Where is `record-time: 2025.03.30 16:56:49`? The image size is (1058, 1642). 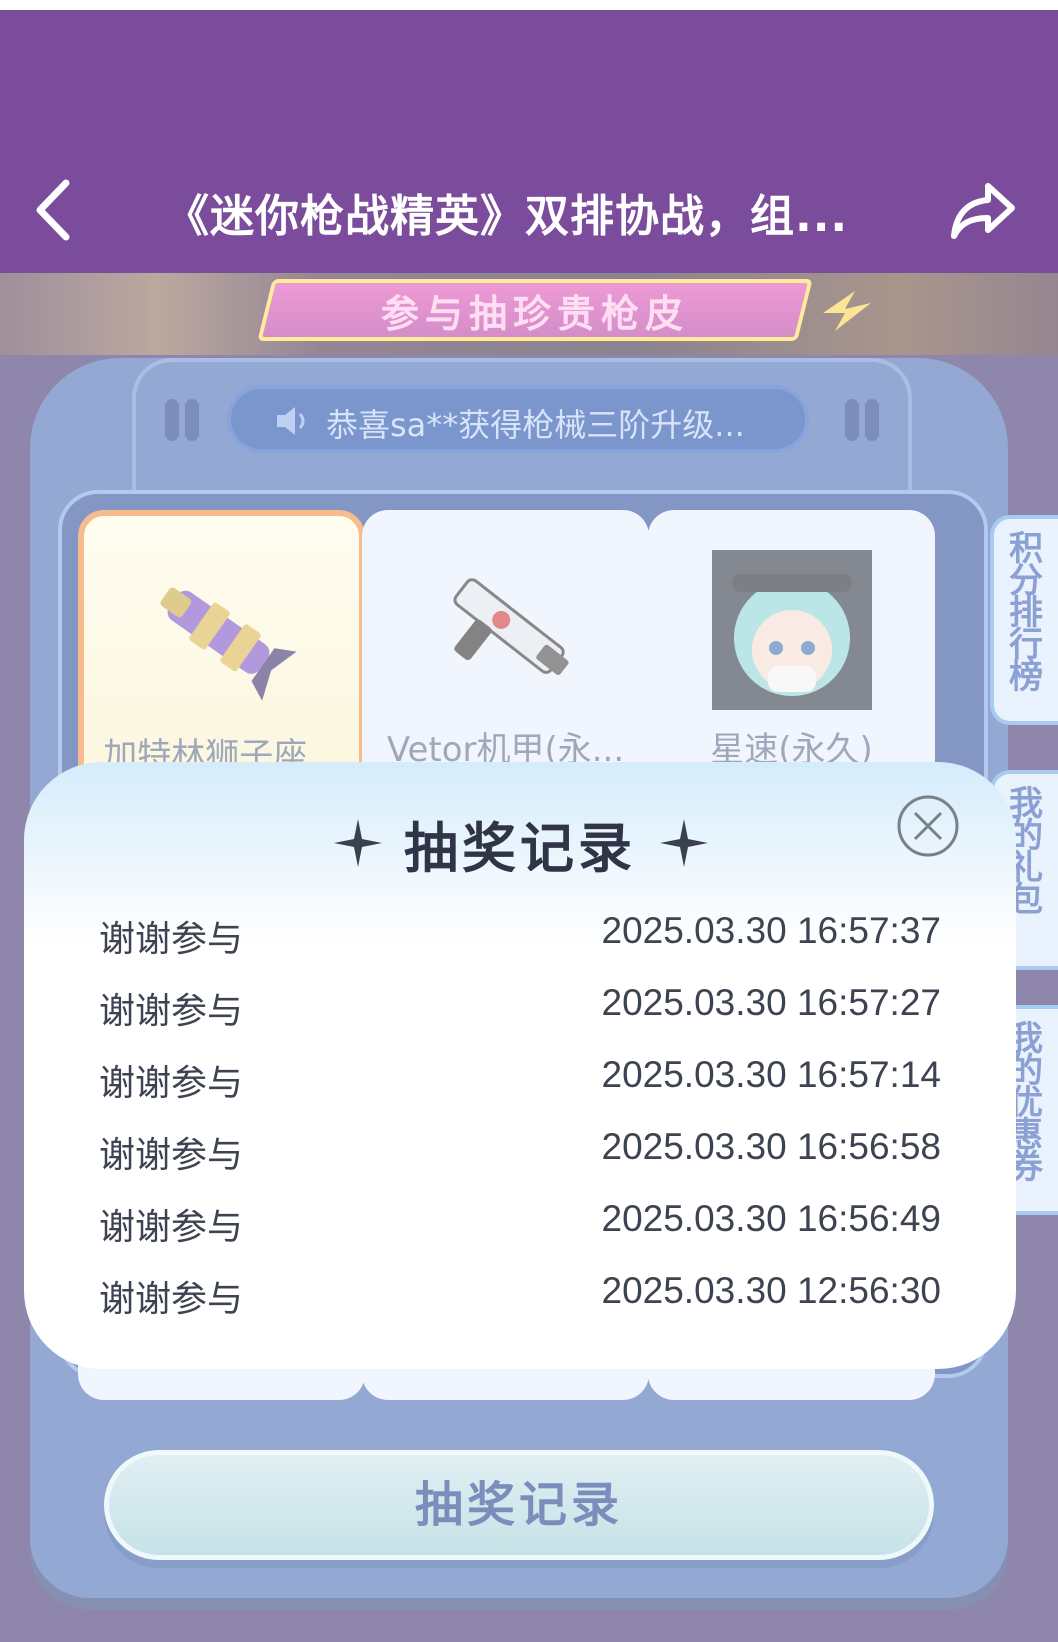 record-time: 2025.03.30 16:56:49 is located at coordinates (771, 1218).